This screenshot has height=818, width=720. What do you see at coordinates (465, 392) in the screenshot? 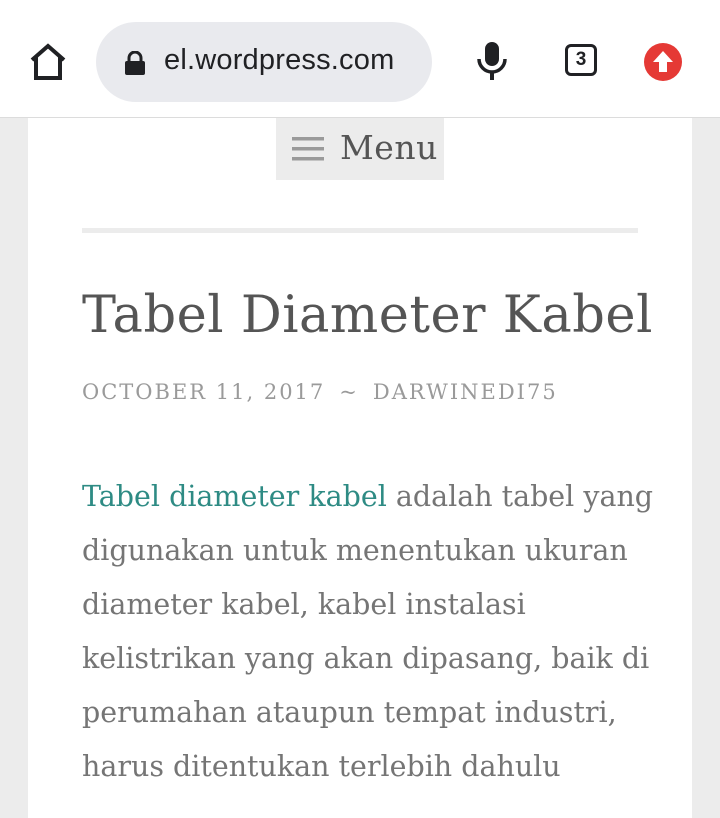
I see `post-author: DARWINEDI75` at bounding box center [465, 392].